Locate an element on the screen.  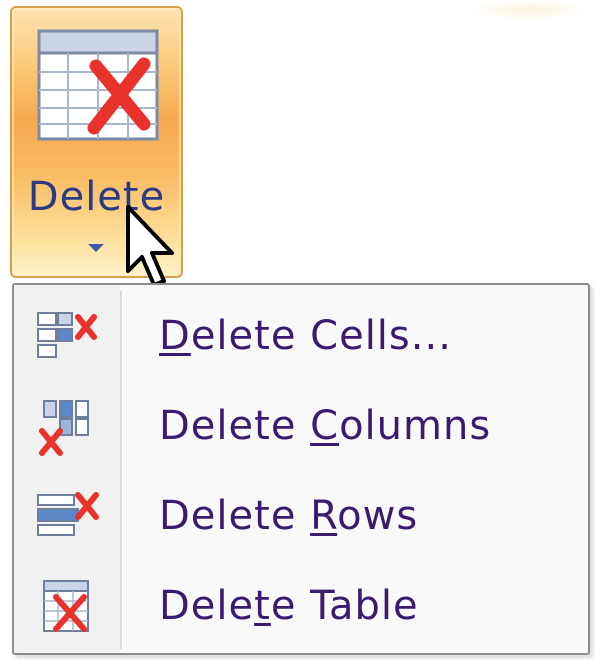
access-key: t is located at coordinates (262, 606).